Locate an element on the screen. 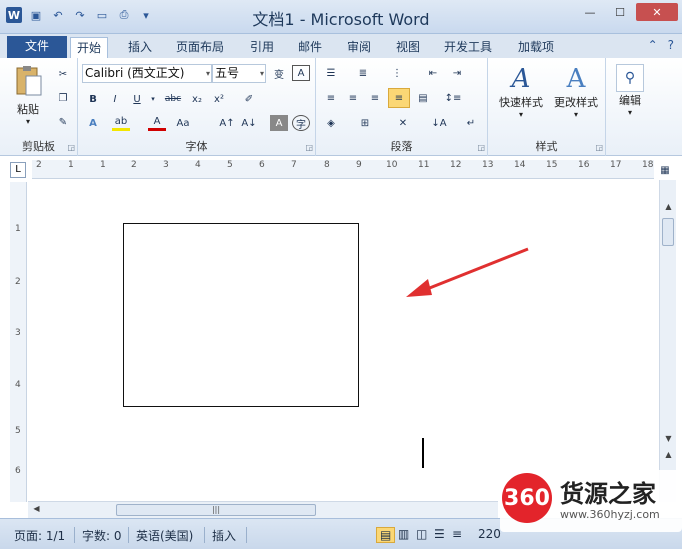 This screenshot has width=682, height=549. tab-file: 文件 is located at coordinates (37, 47).